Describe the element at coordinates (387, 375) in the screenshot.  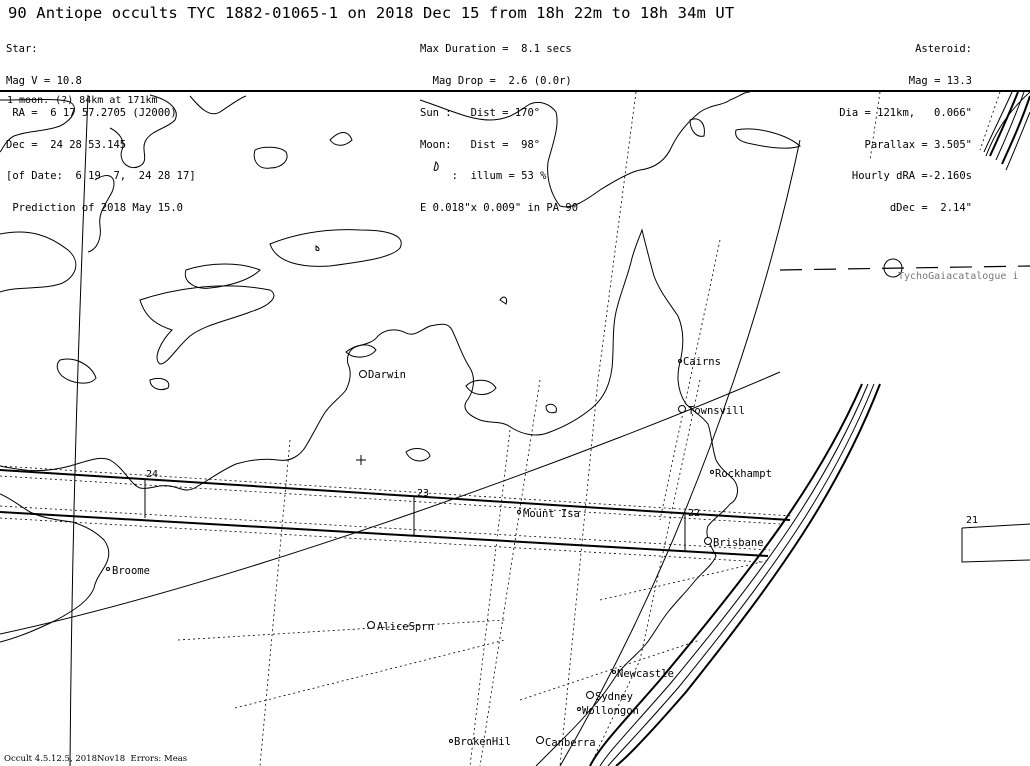
I see `city-label: Darwin` at that location.